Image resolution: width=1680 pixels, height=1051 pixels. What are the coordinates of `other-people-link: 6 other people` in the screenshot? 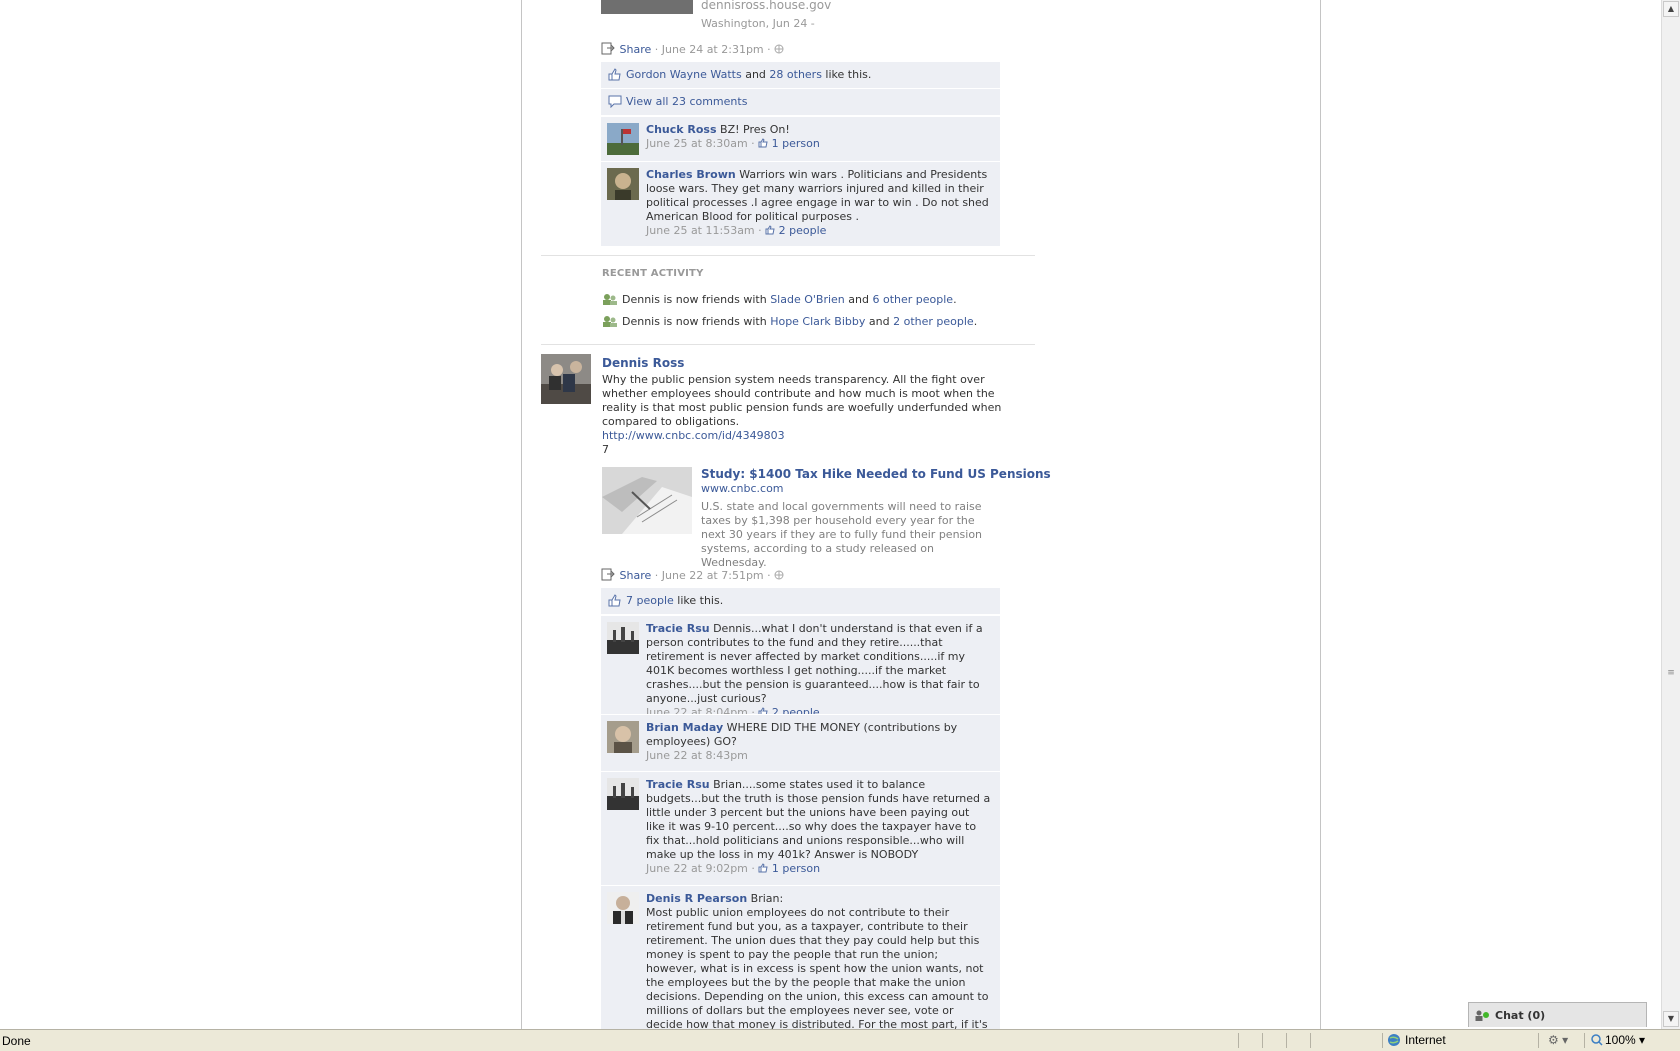 It's located at (912, 299).